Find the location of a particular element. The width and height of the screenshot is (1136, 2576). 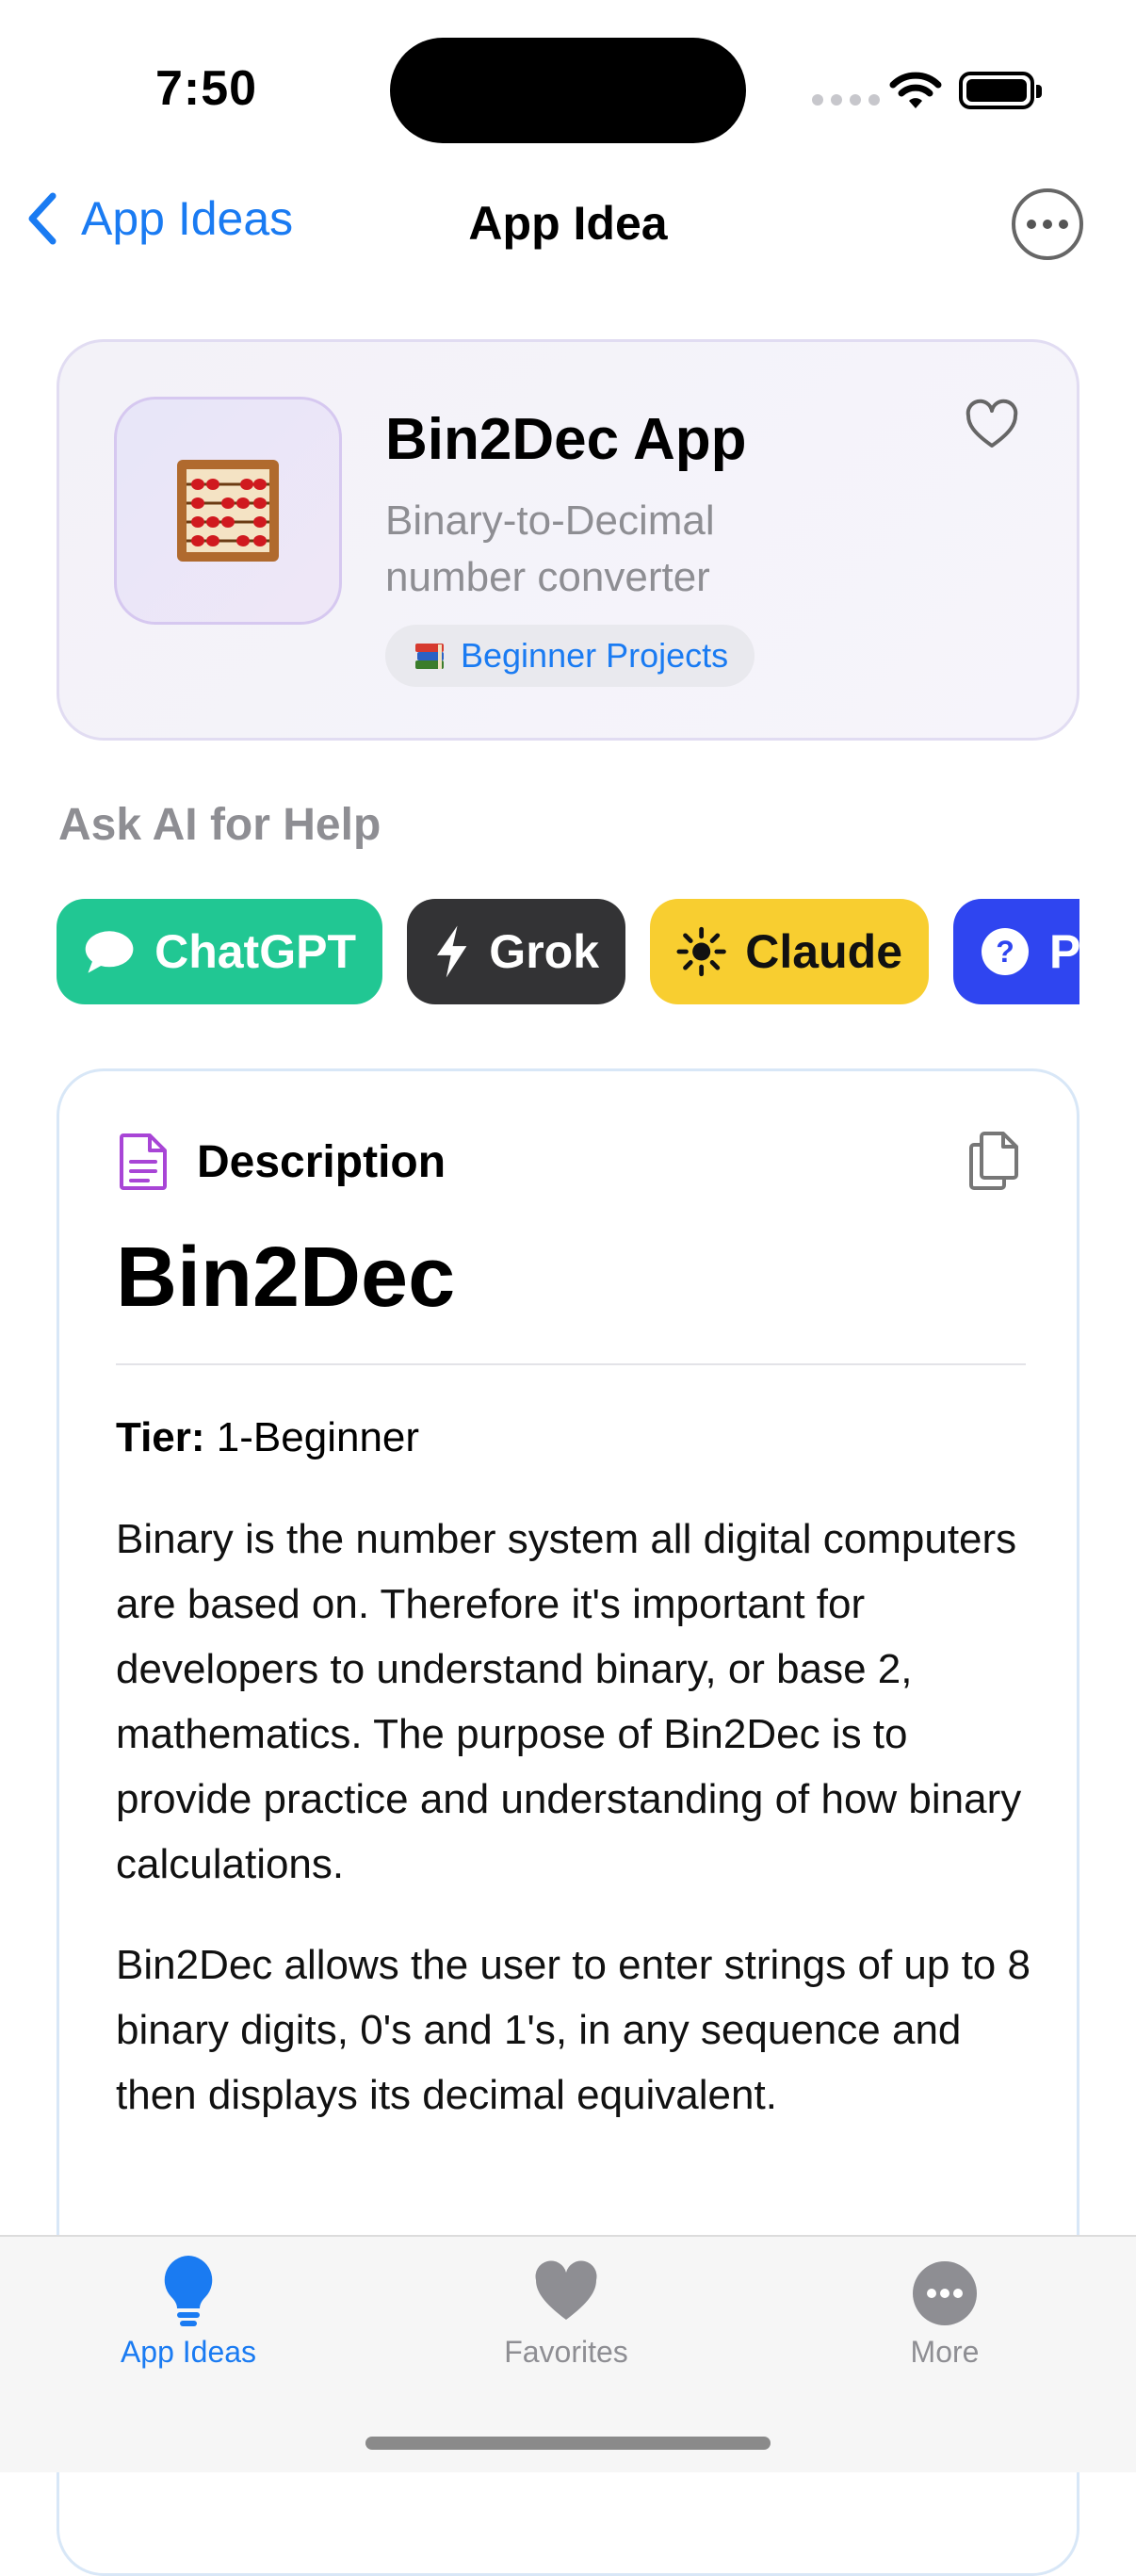

app-icon is located at coordinates (228, 511).